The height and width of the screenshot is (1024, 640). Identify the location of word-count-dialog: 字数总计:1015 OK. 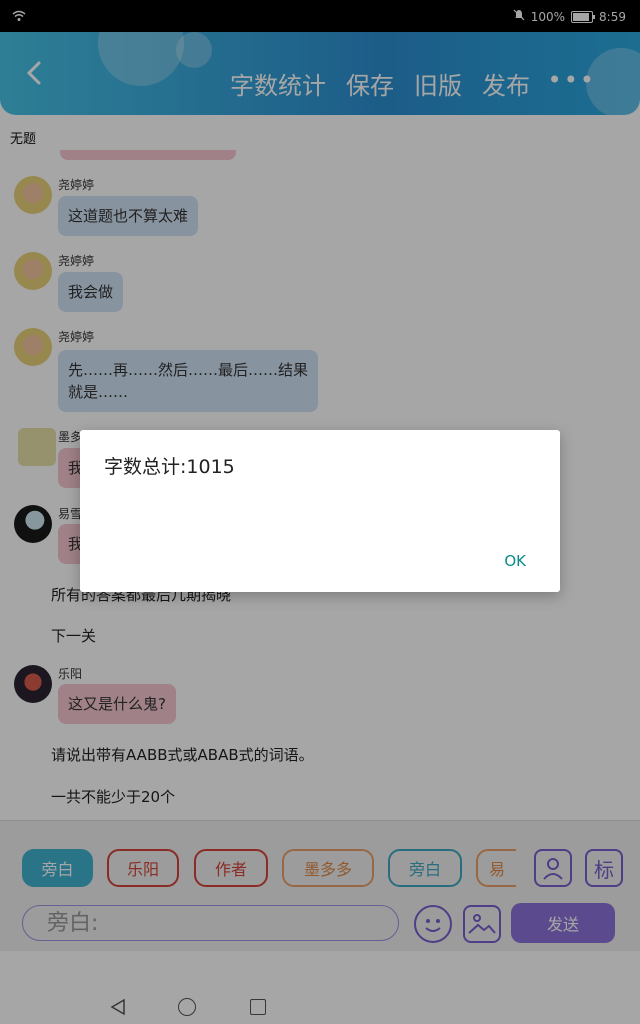
(320, 511).